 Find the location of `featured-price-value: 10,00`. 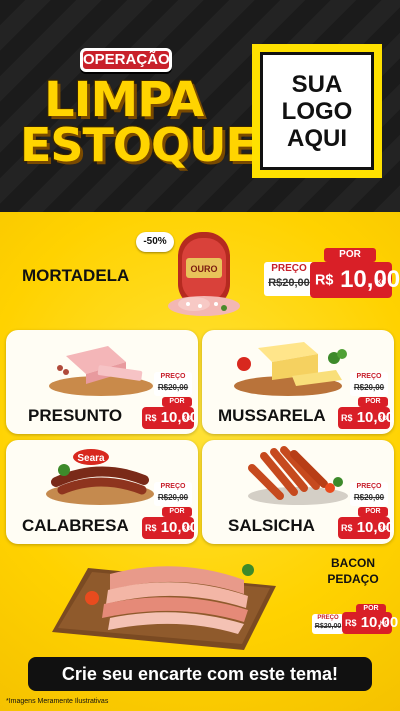

featured-price-value: 10,00 is located at coordinates (370, 279).